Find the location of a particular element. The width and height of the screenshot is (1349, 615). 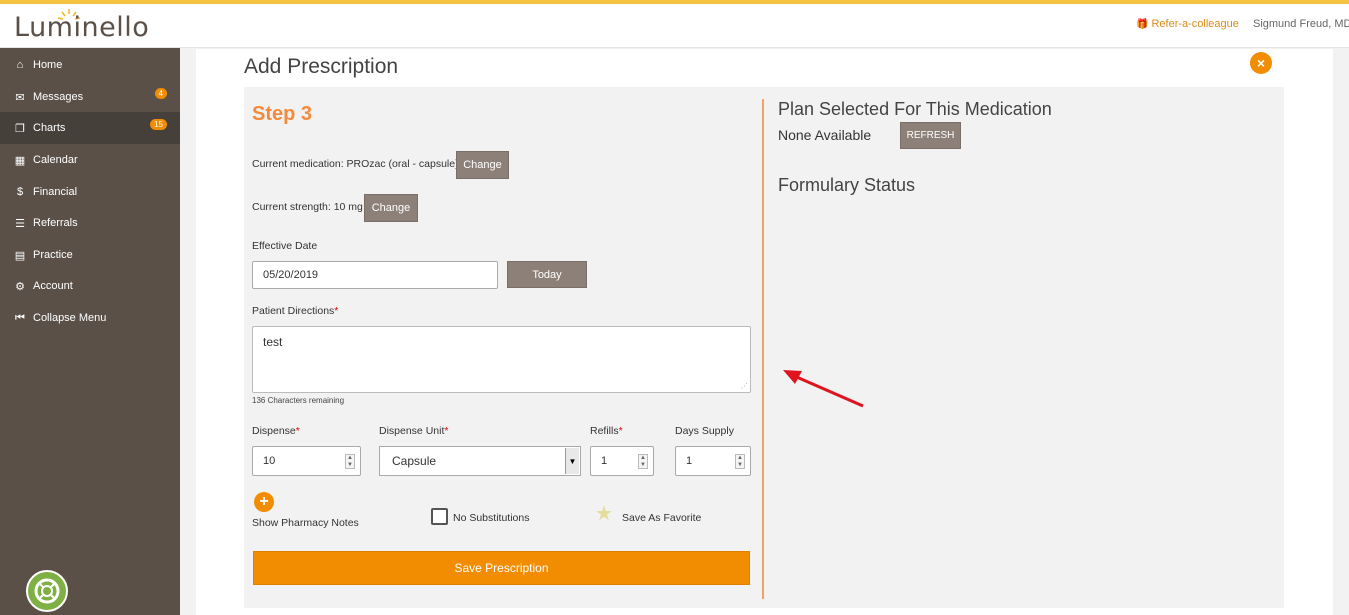

sidebar-item-label: Referrals is located at coordinates (55, 223).